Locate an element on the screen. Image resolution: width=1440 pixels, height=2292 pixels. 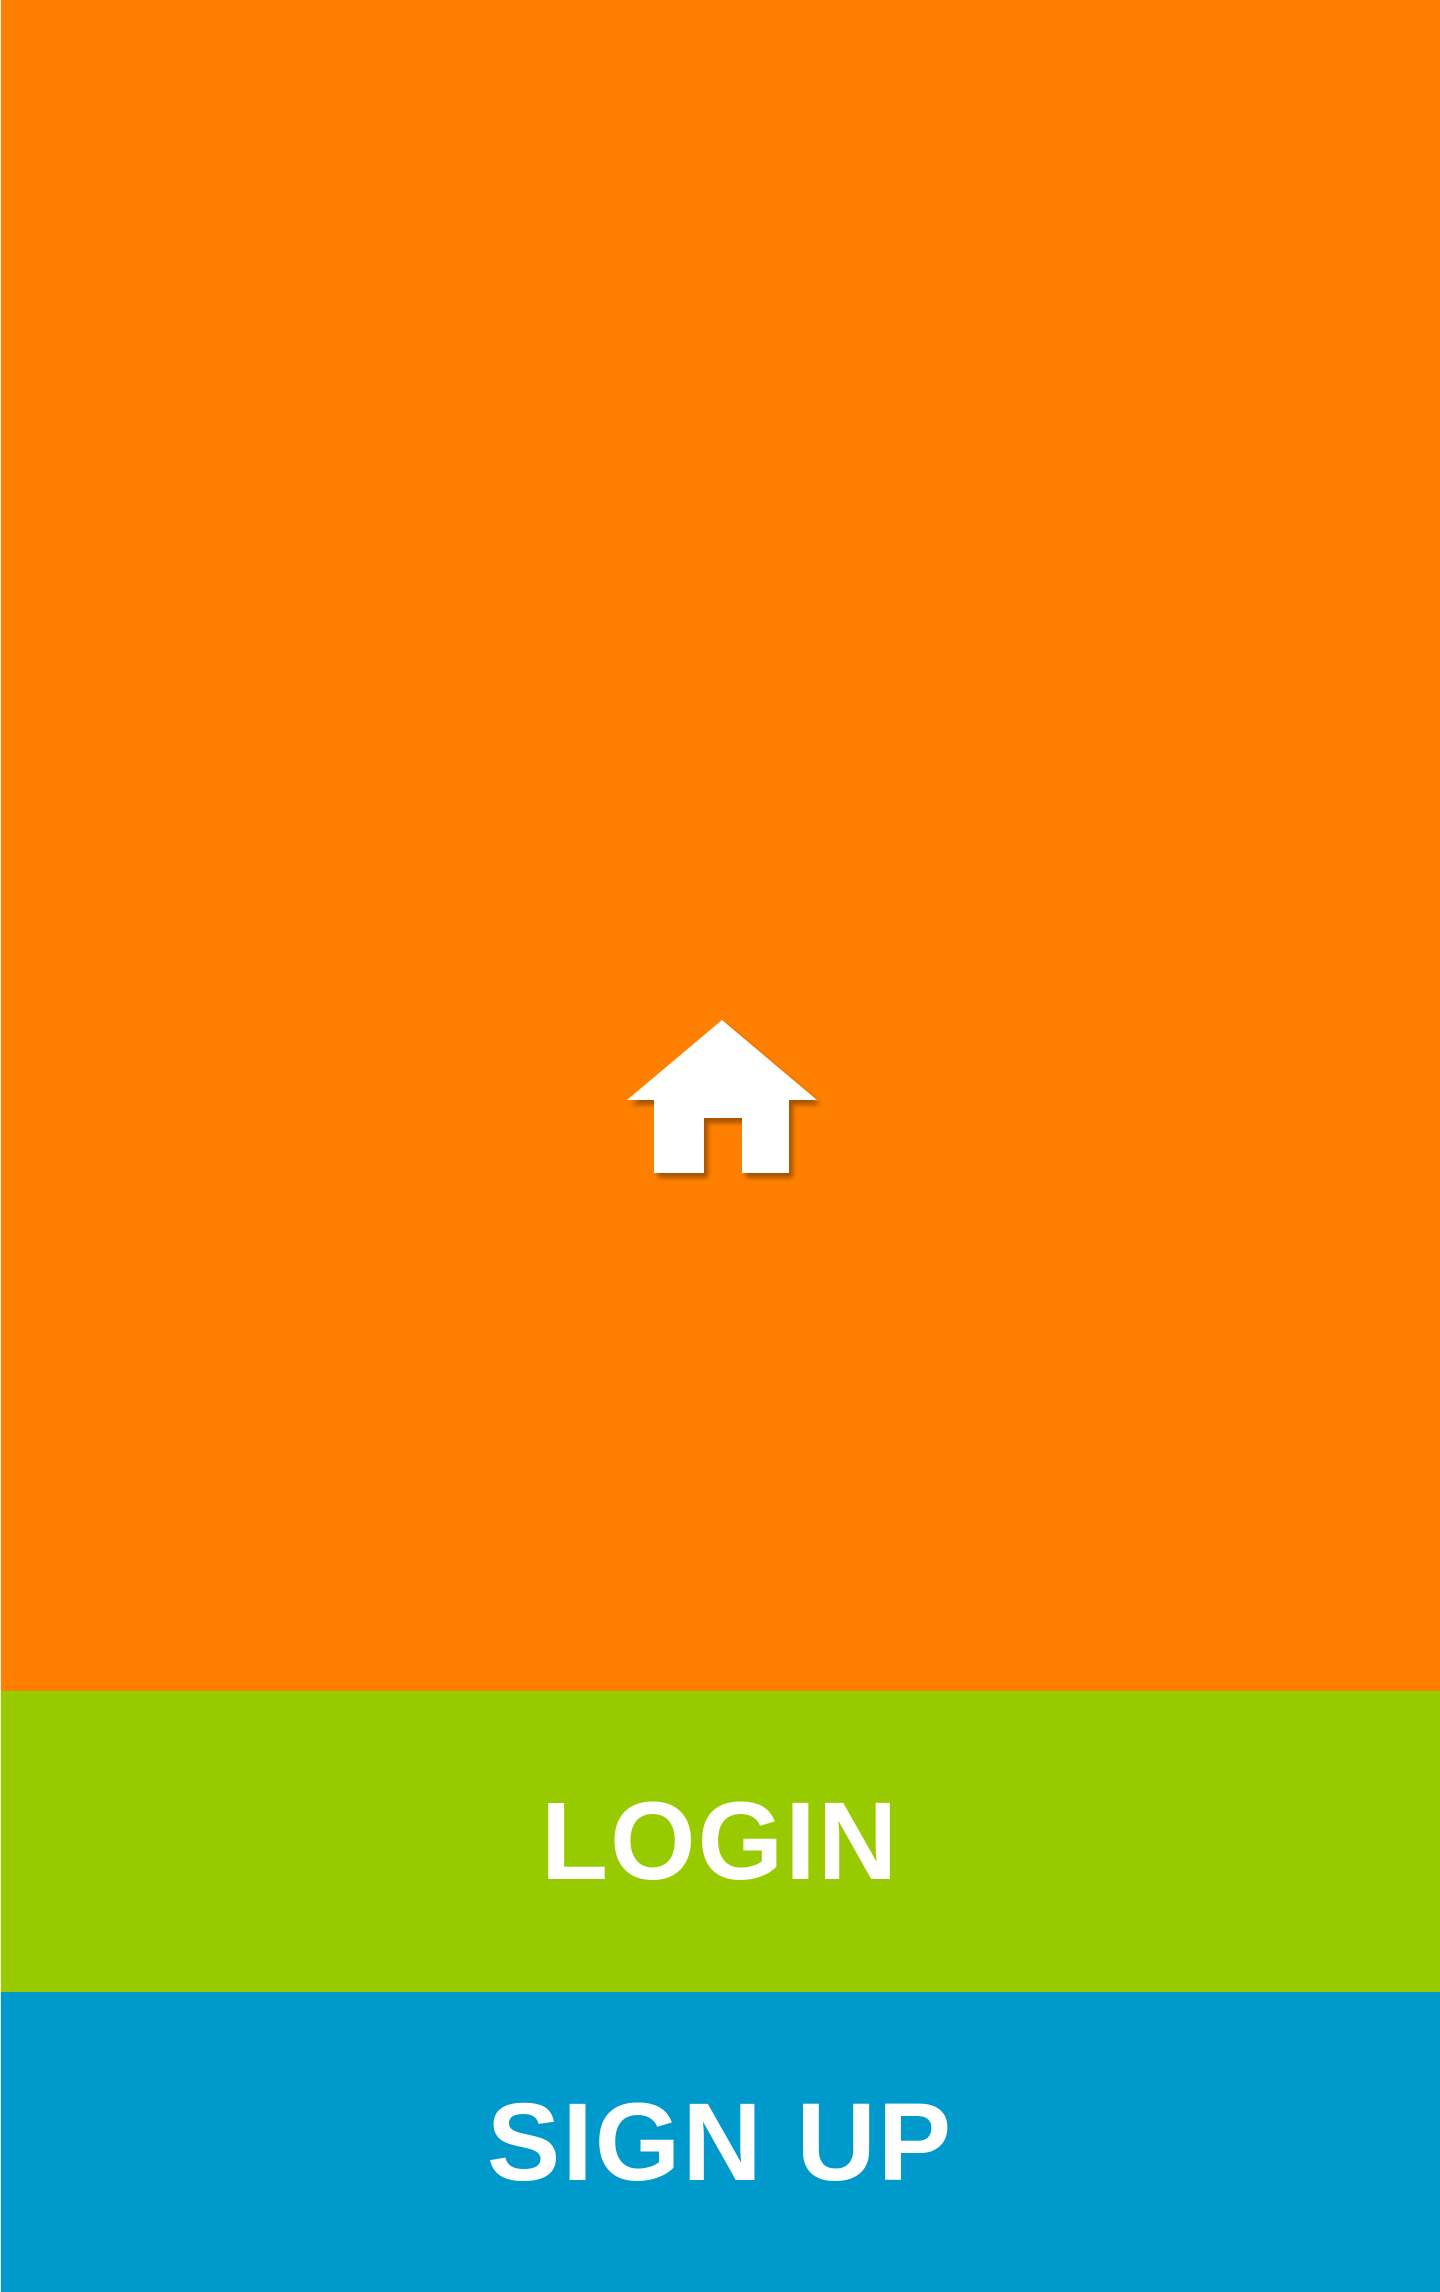
signup-button-label: SIGN UP is located at coordinates (720, 2142).